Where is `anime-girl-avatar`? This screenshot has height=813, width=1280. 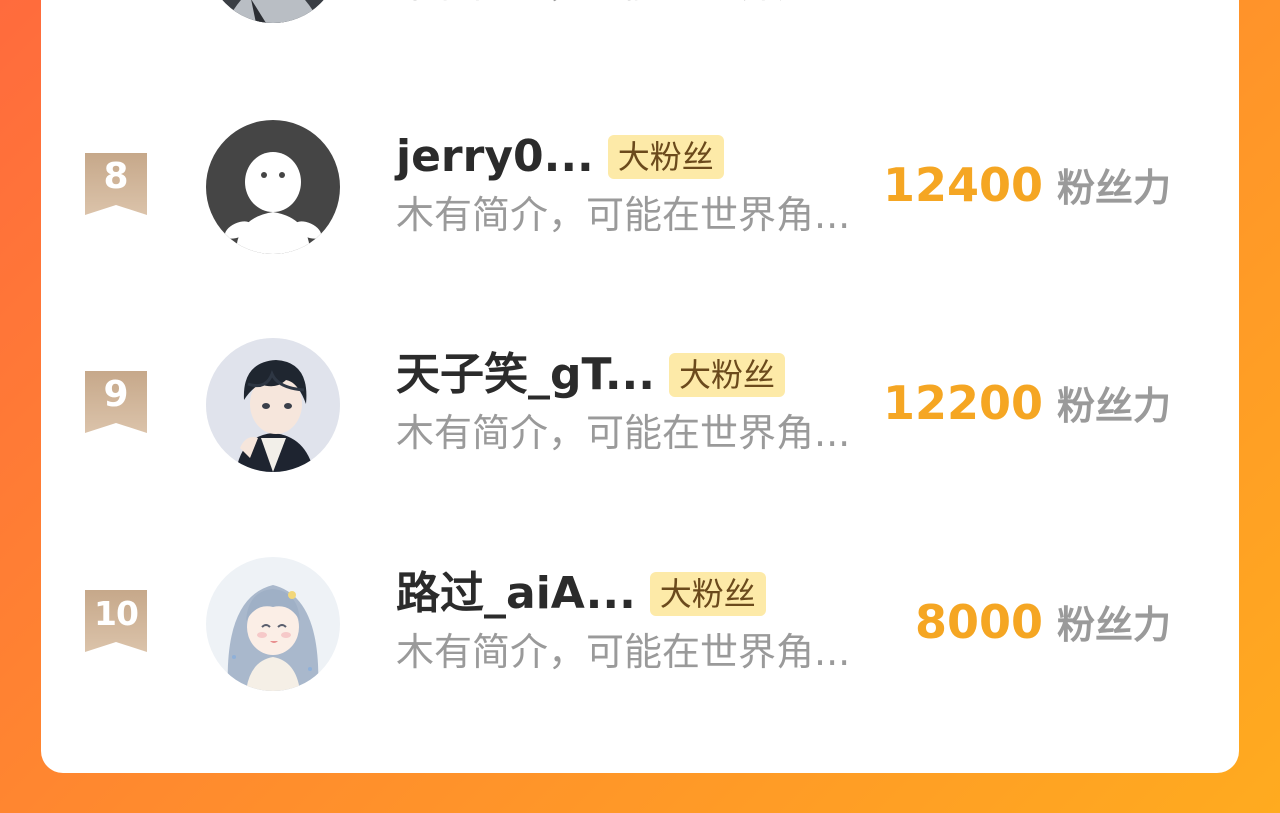 anime-girl-avatar is located at coordinates (273, 624).